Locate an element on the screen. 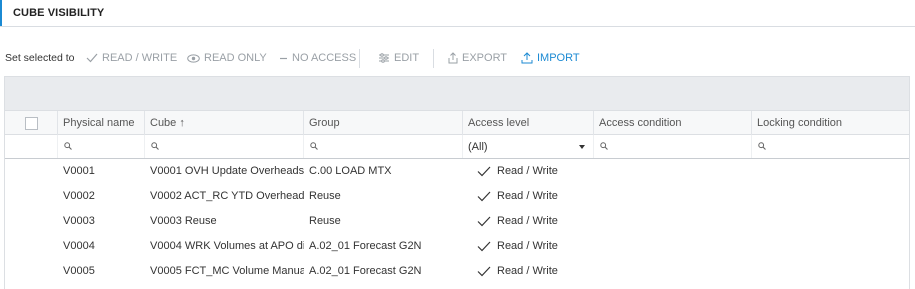 This screenshot has height=289, width=915. cell-physical-name: V0004 is located at coordinates (79, 246).